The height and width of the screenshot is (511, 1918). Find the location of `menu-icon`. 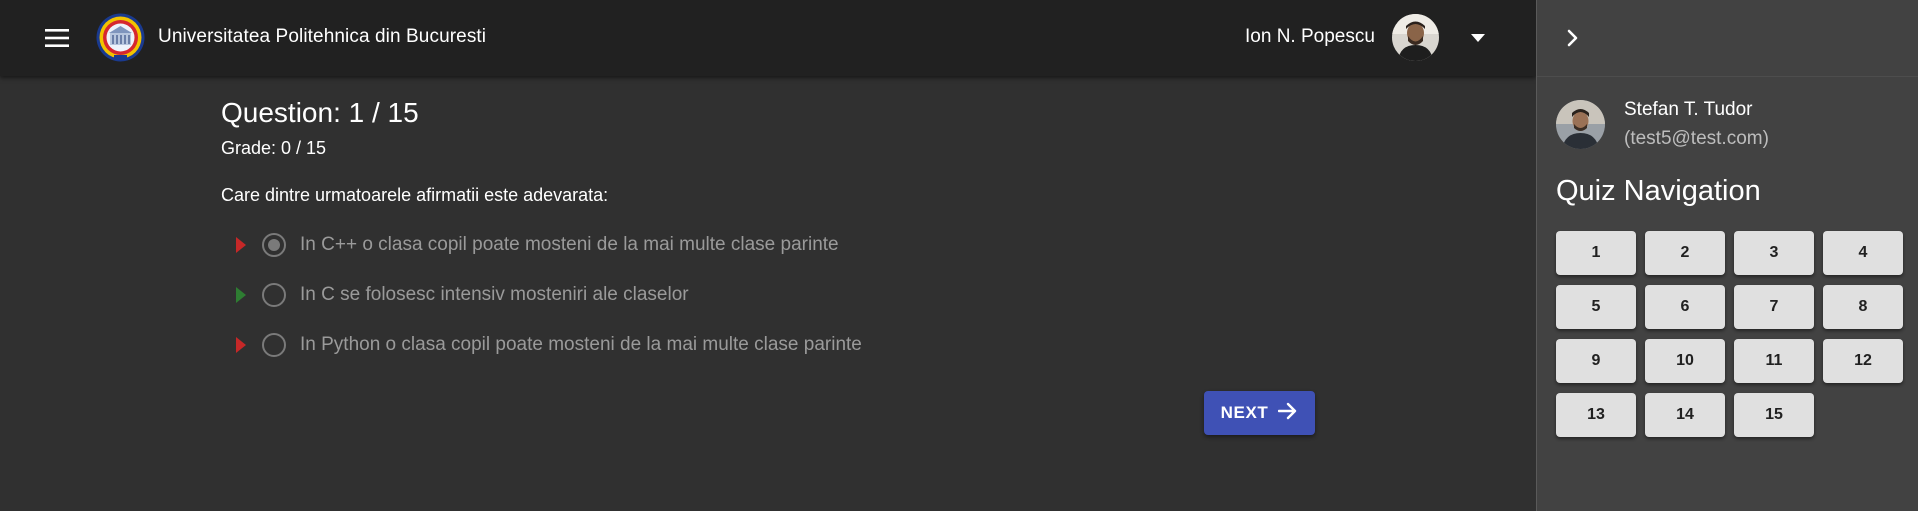

menu-icon is located at coordinates (57, 38).